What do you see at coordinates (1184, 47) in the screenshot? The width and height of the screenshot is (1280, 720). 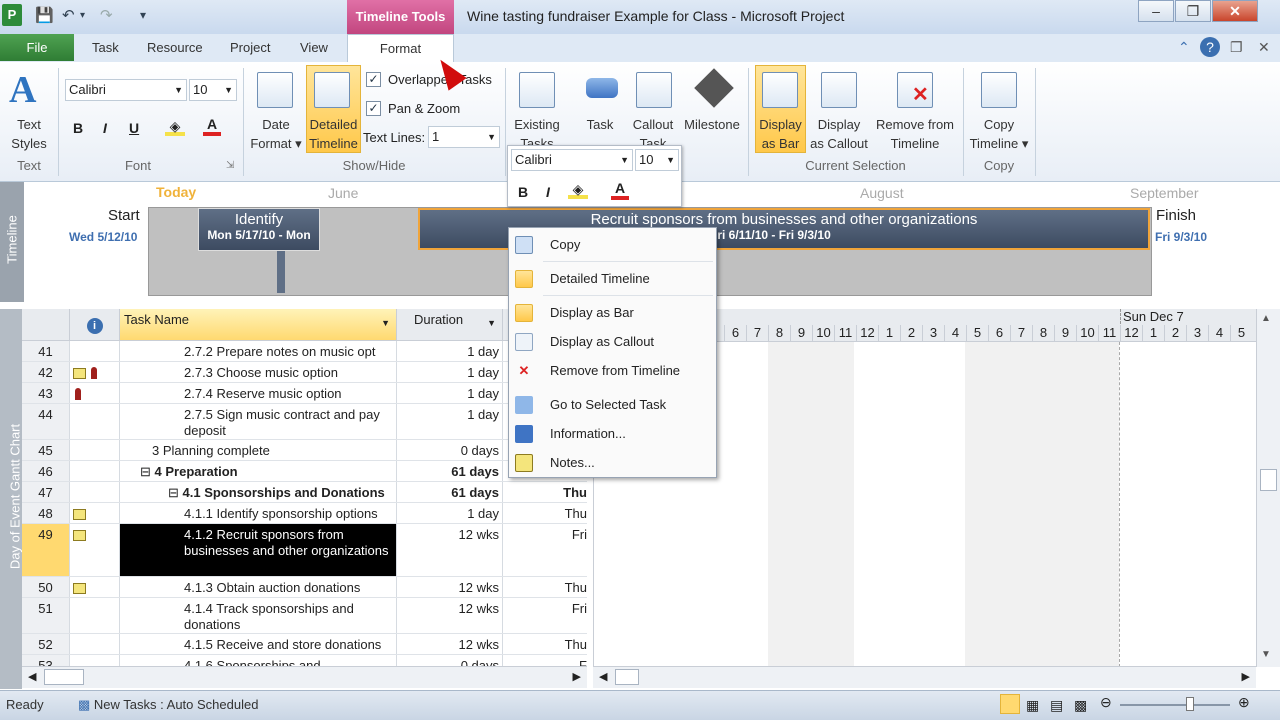 I see `minimize-ribbon-icon: ⌃` at bounding box center [1184, 47].